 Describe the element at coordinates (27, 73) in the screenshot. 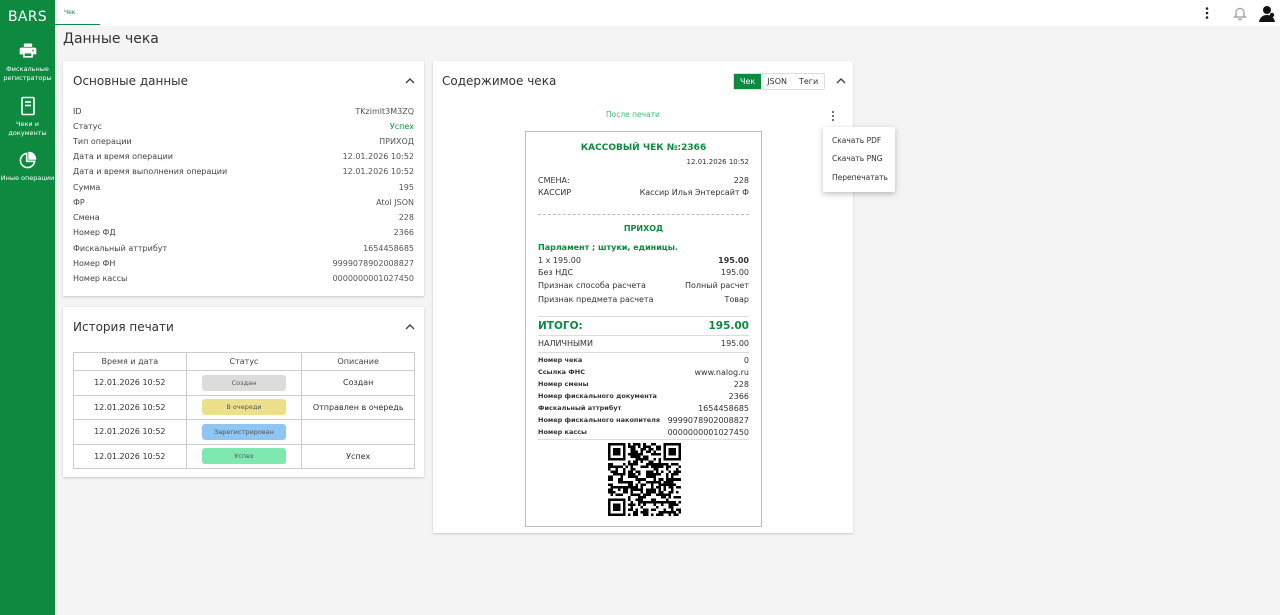

I see `sidebar-item-label: Фискальные регистраторы` at that location.